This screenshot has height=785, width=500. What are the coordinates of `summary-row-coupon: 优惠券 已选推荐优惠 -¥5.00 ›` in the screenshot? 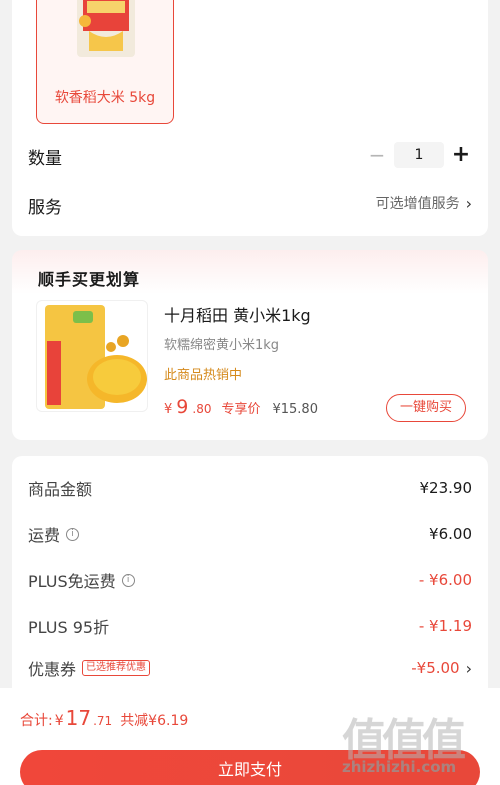 It's located at (250, 668).